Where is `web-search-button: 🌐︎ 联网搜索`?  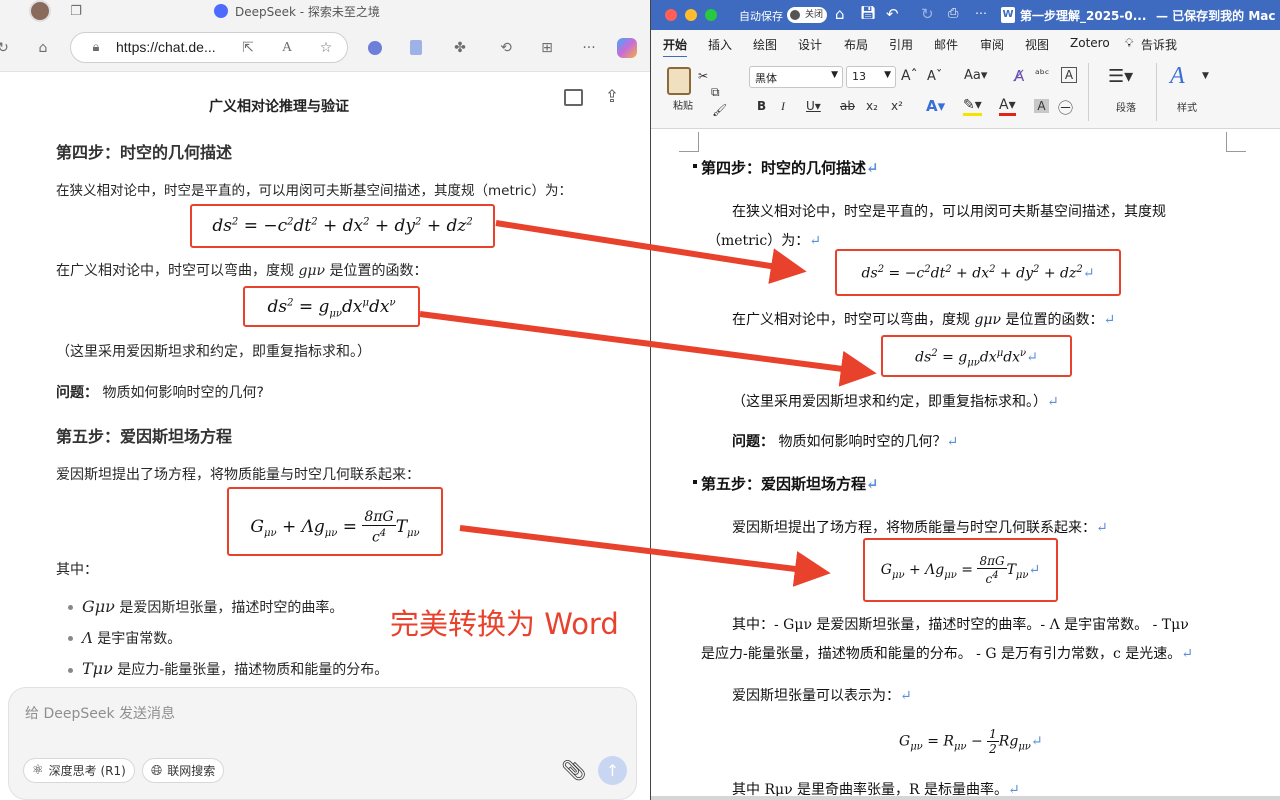
web-search-button: 🌐︎ 联网搜索 is located at coordinates (183, 770).